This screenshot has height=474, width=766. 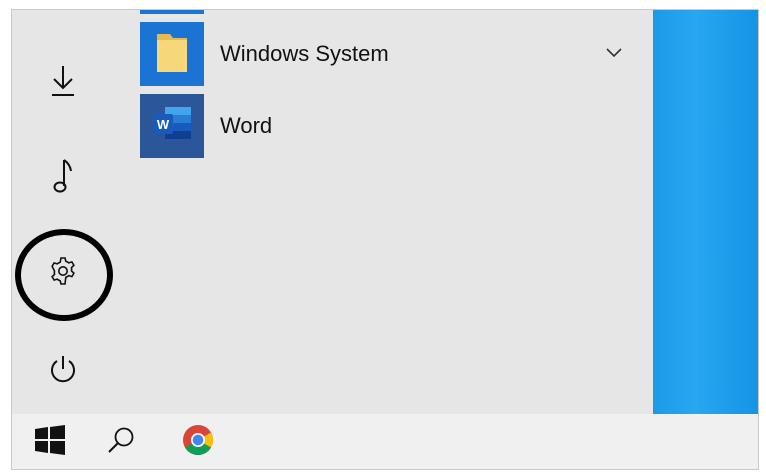 I want to click on start-button, so click(x=50, y=441).